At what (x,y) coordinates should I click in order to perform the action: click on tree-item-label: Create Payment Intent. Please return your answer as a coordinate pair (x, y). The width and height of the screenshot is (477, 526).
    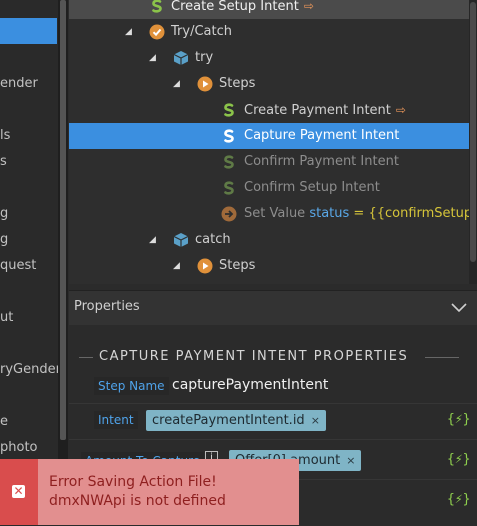
    Looking at the image, I should click on (317, 110).